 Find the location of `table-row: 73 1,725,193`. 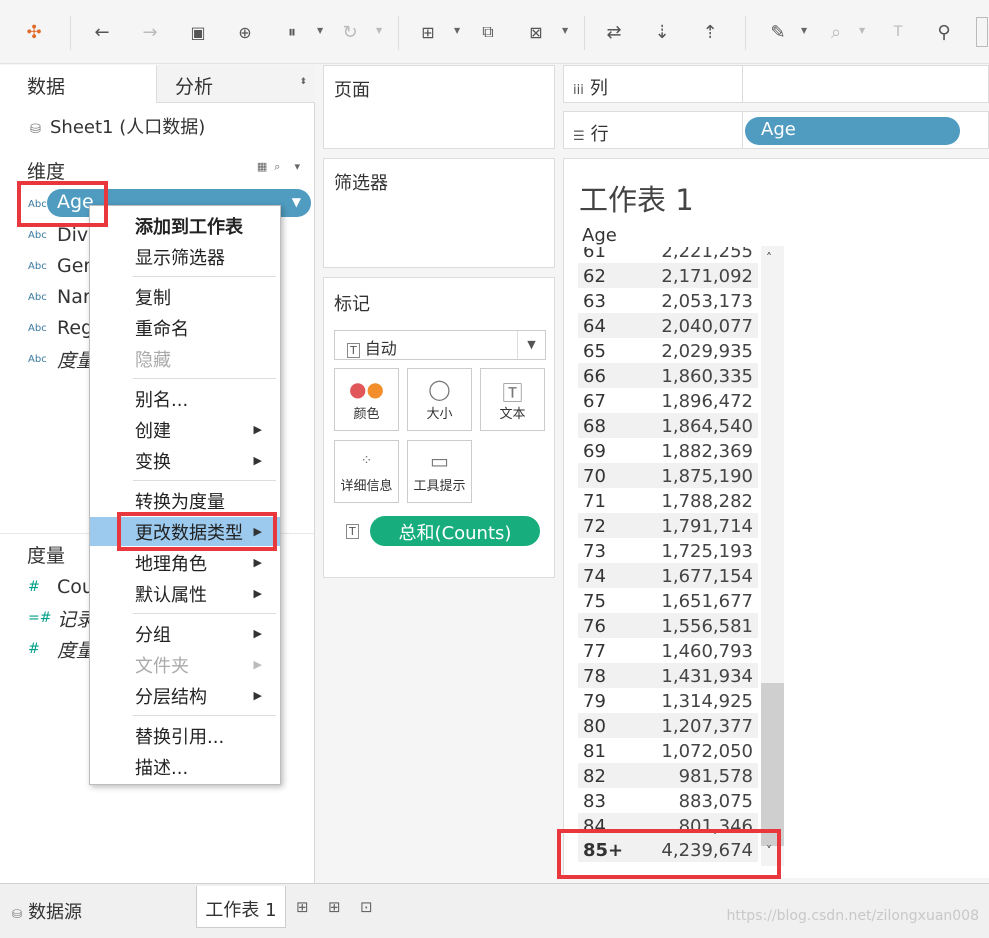

table-row: 73 1,725,193 is located at coordinates (668, 550).